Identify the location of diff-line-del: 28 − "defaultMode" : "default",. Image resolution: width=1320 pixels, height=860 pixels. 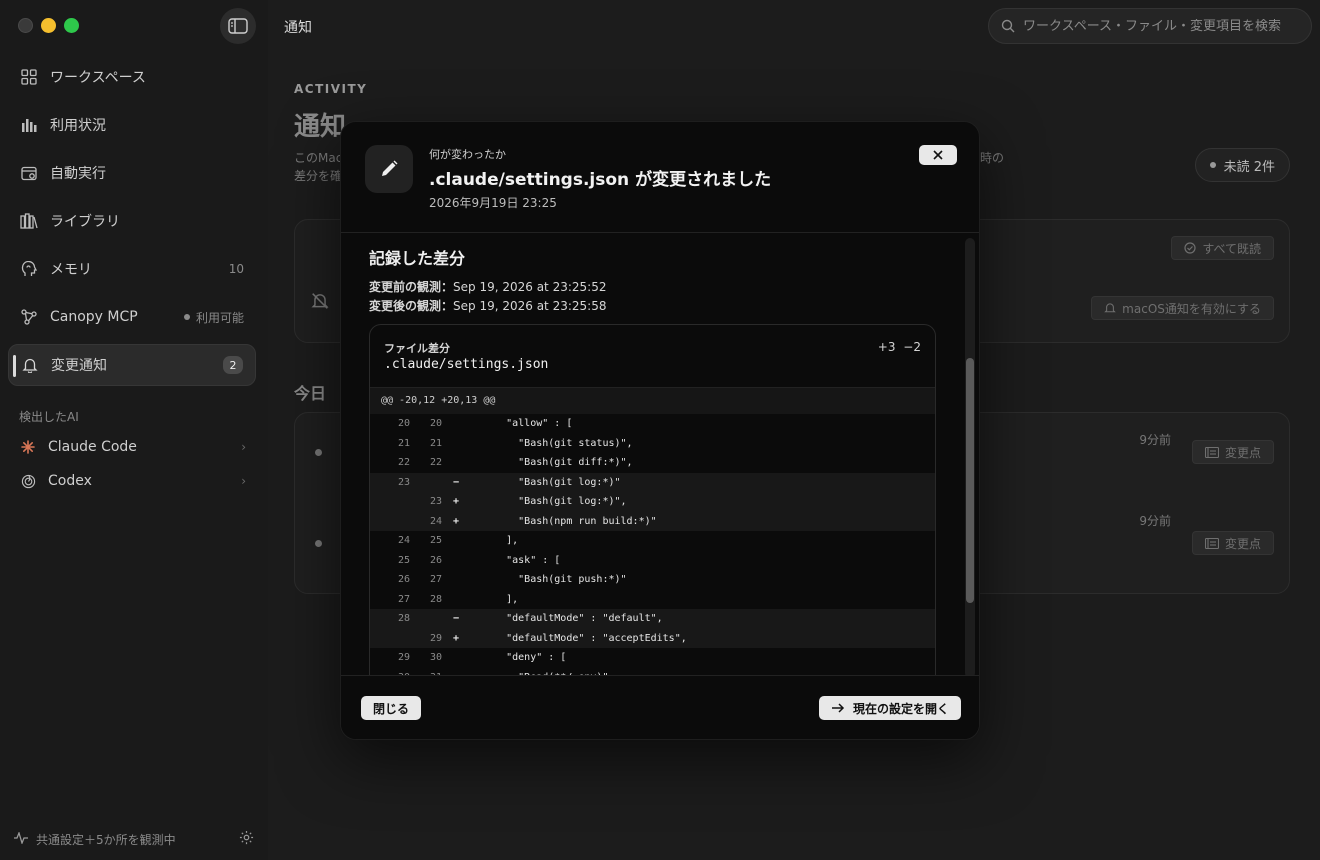
(652, 619).